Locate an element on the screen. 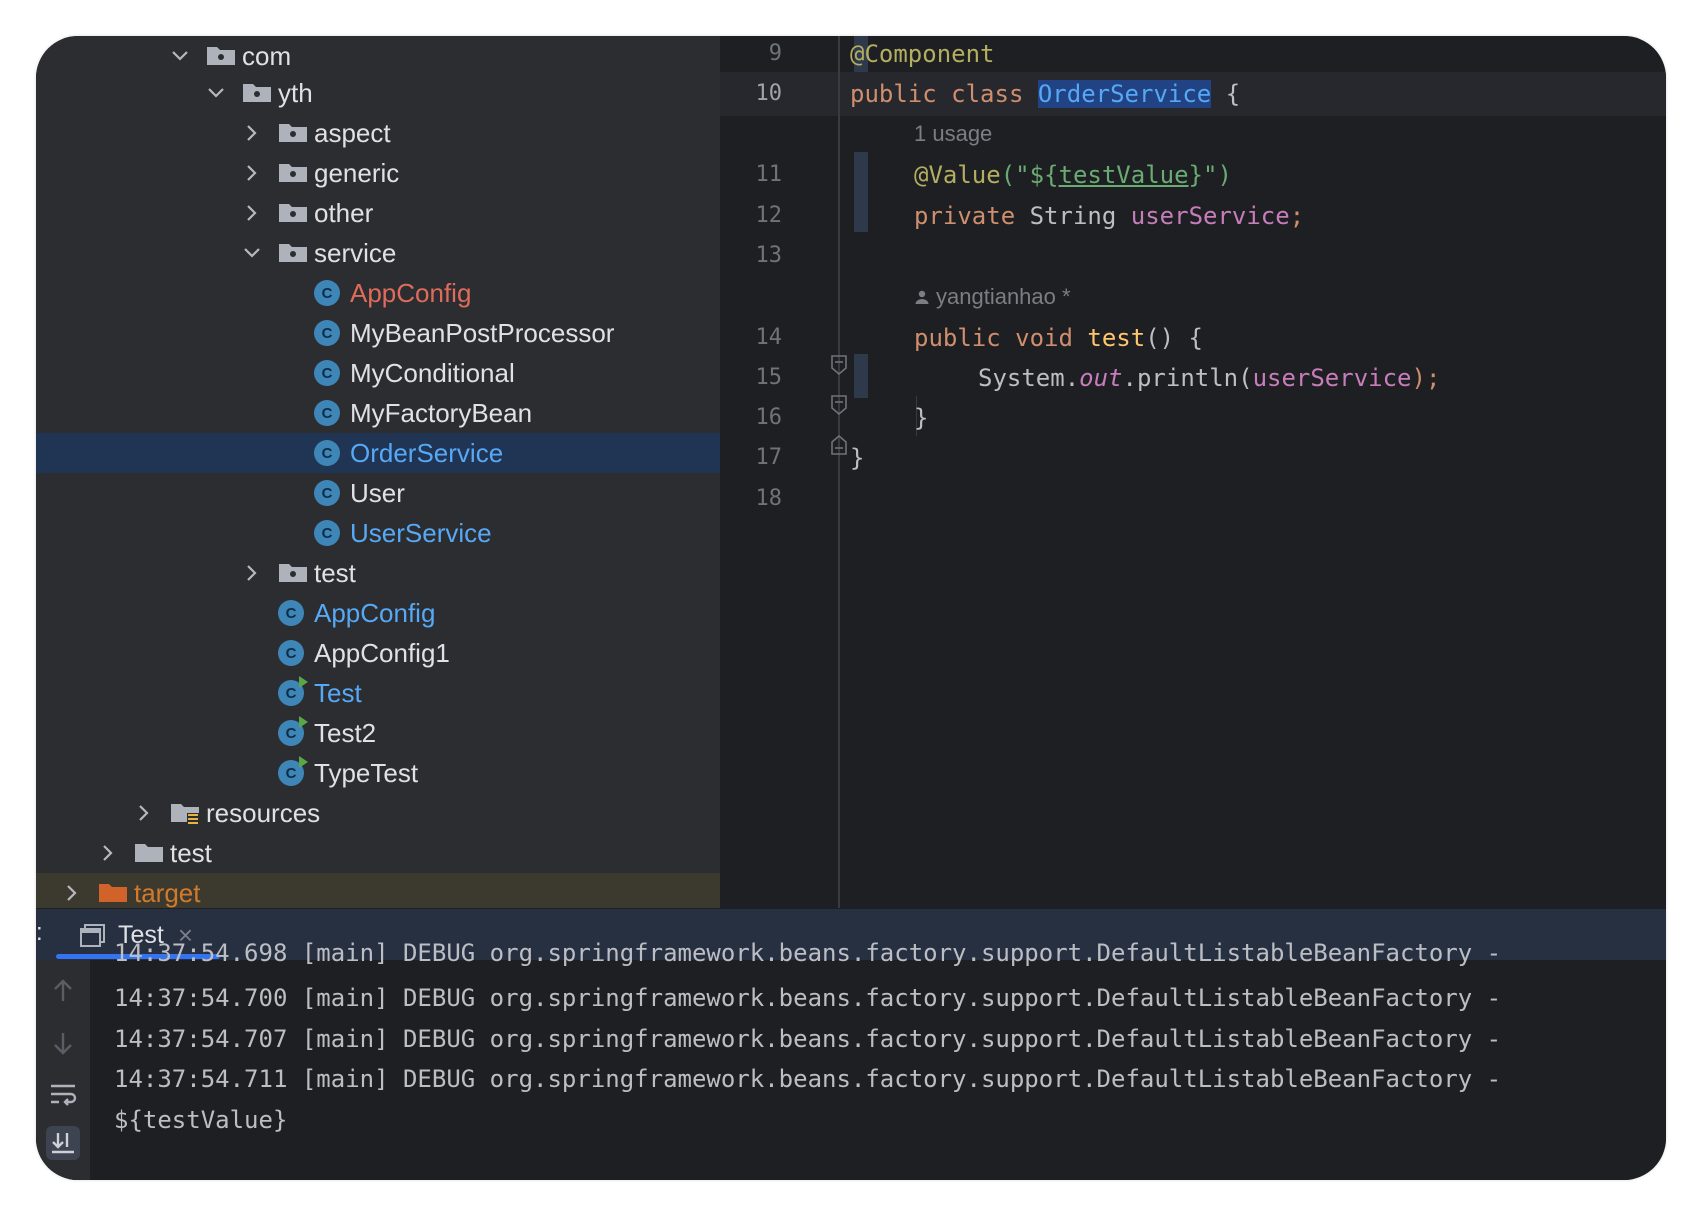 Image resolution: width=1702 pixels, height=1216 pixels. class-name-token: OrderService is located at coordinates (1124, 94).